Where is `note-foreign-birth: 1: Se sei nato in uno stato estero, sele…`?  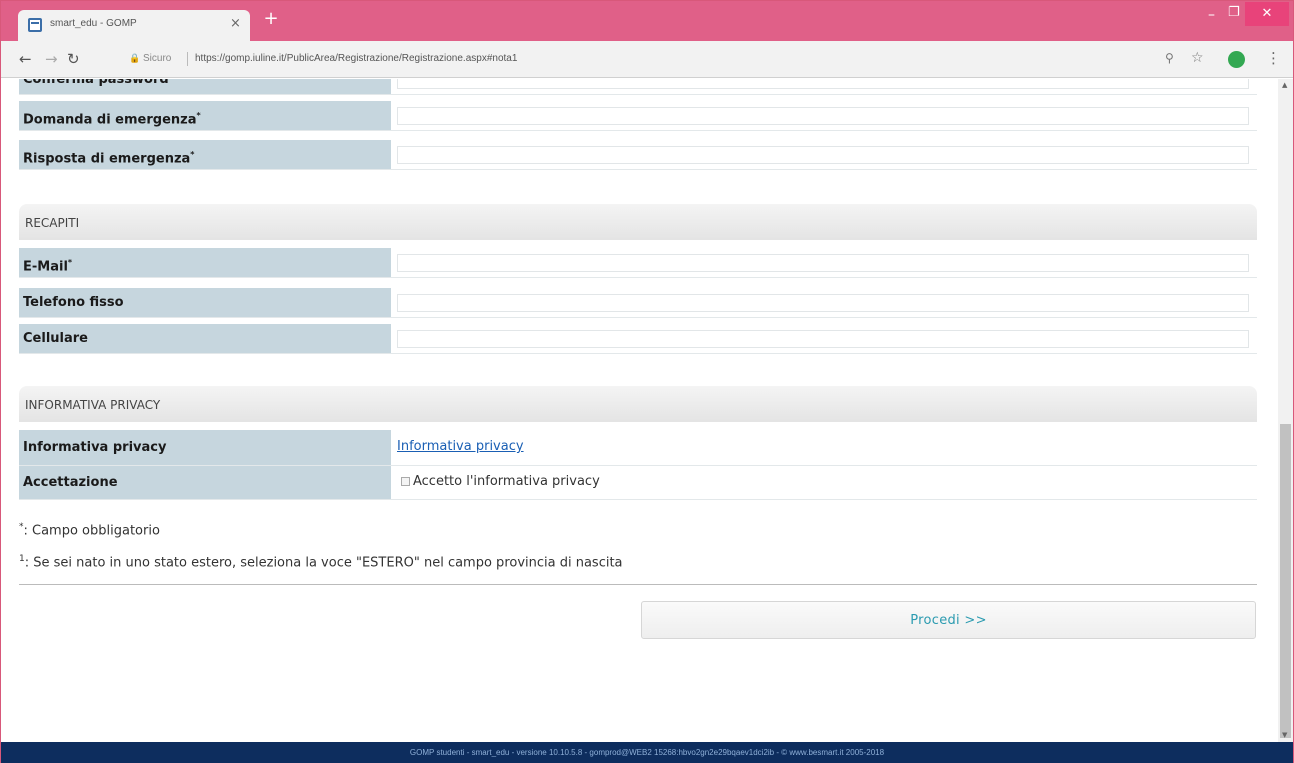
note-foreign-birth: 1: Se sei nato in uno stato estero, sele… is located at coordinates (321, 562).